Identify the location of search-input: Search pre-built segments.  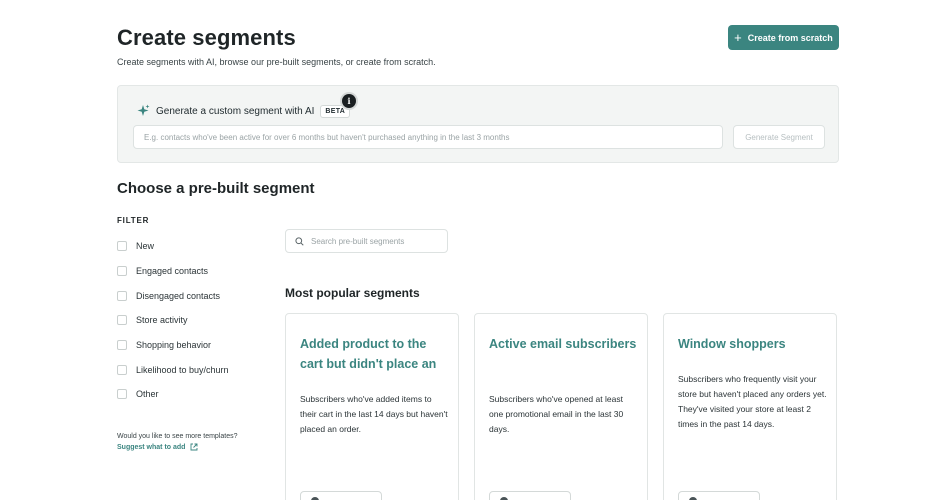
(366, 241).